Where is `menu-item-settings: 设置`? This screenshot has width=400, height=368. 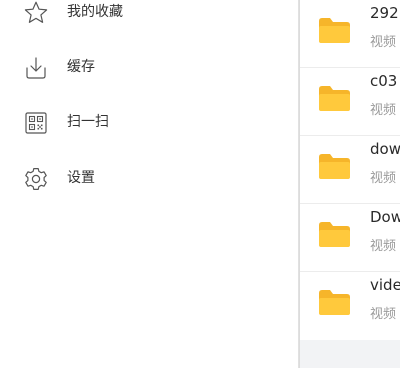 menu-item-settings: 设置 is located at coordinates (149, 178).